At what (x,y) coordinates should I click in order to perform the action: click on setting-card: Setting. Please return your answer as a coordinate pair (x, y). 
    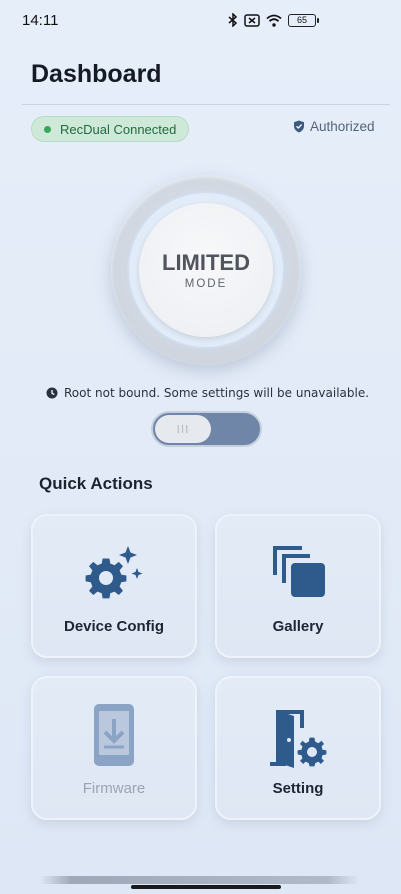
    Looking at the image, I should click on (298, 748).